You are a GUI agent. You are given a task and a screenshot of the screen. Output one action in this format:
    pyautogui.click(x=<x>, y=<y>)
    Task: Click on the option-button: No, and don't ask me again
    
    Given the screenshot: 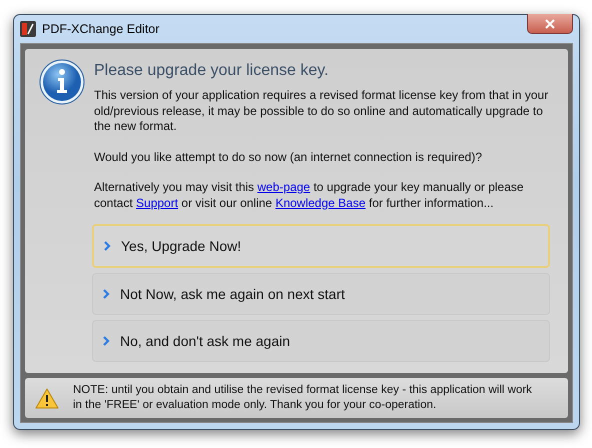 What is the action you would take?
    pyautogui.click(x=321, y=341)
    